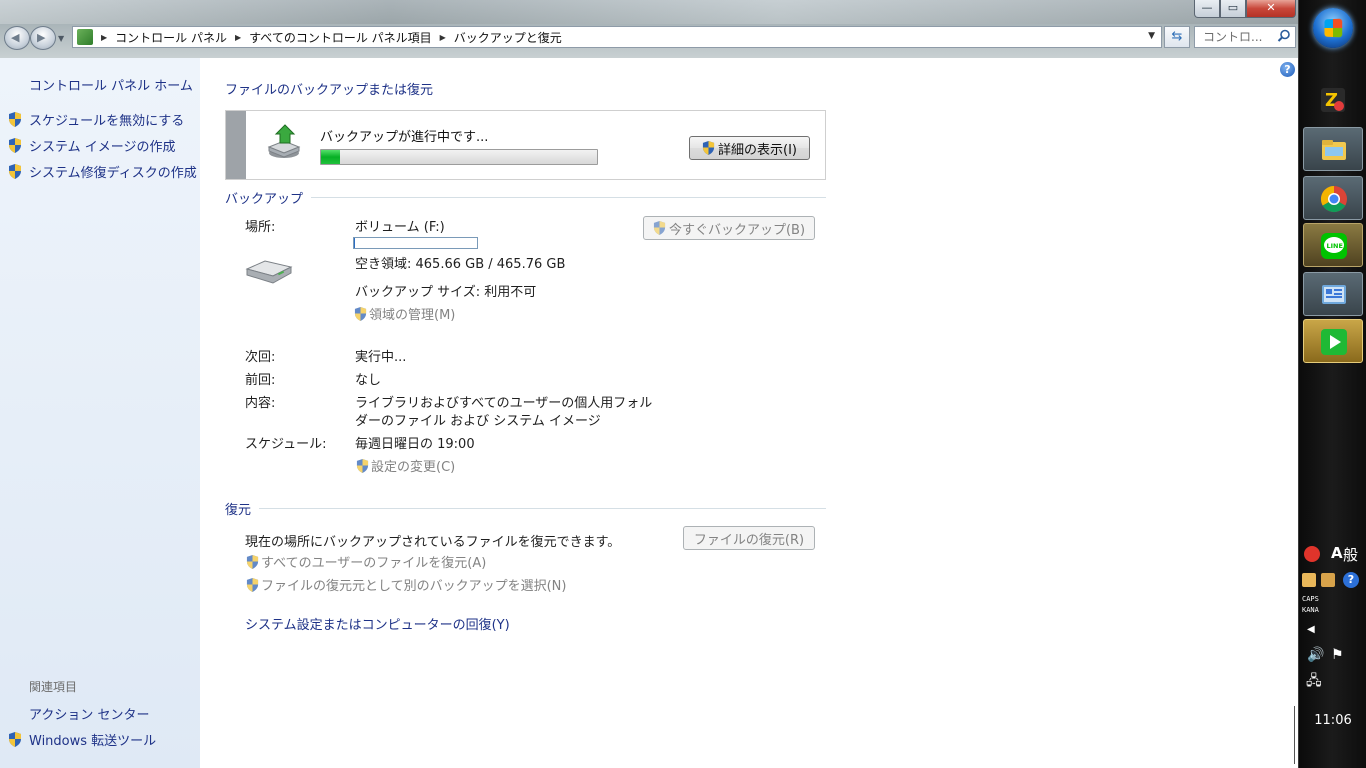 The width and height of the screenshot is (1366, 768). What do you see at coordinates (1336, 629) in the screenshot?
I see `show-hidden-icons-arrow-icon: ◀` at bounding box center [1336, 629].